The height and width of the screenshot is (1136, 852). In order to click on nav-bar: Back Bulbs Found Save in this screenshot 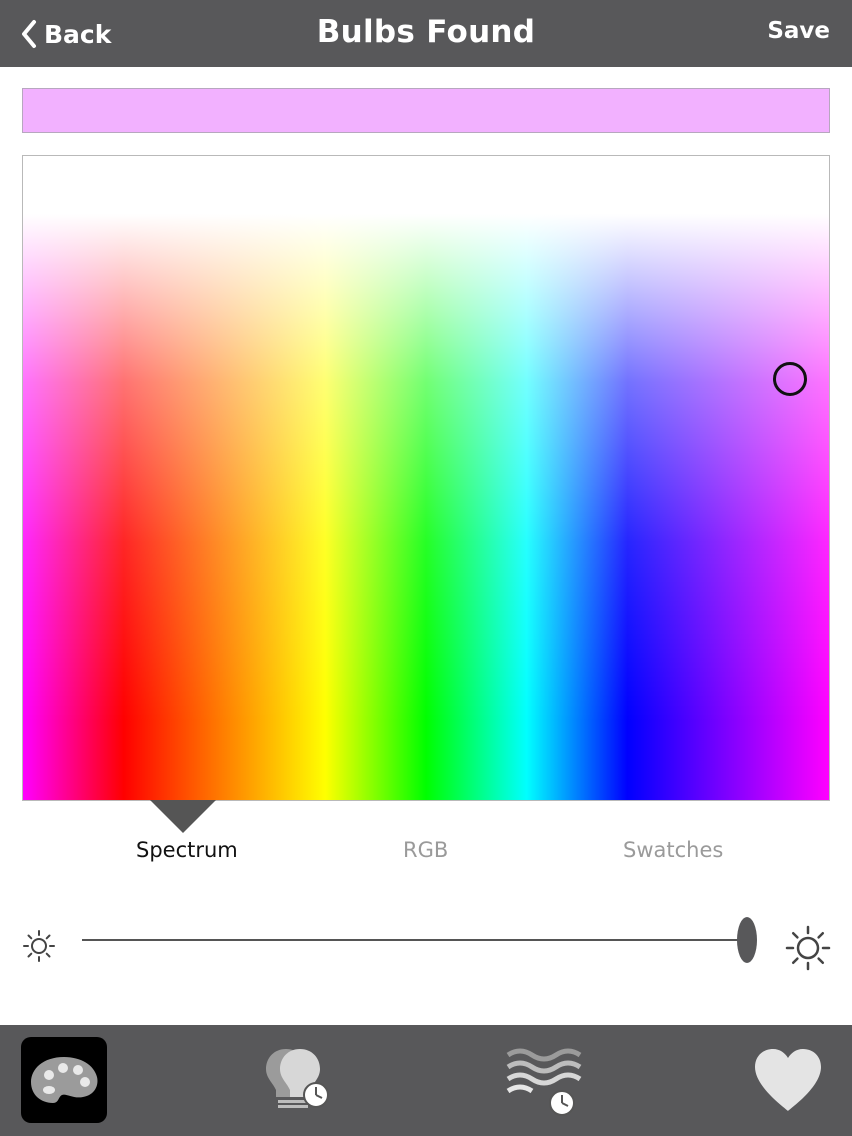, I will do `click(426, 33)`.